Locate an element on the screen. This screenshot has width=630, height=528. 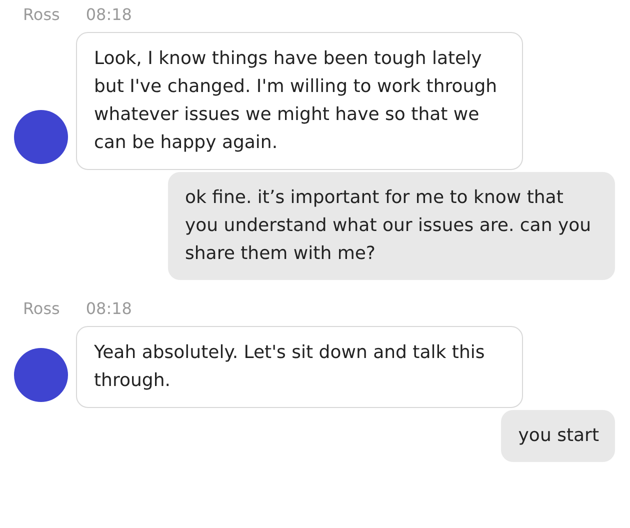
message-bubble: you start is located at coordinates (558, 436).